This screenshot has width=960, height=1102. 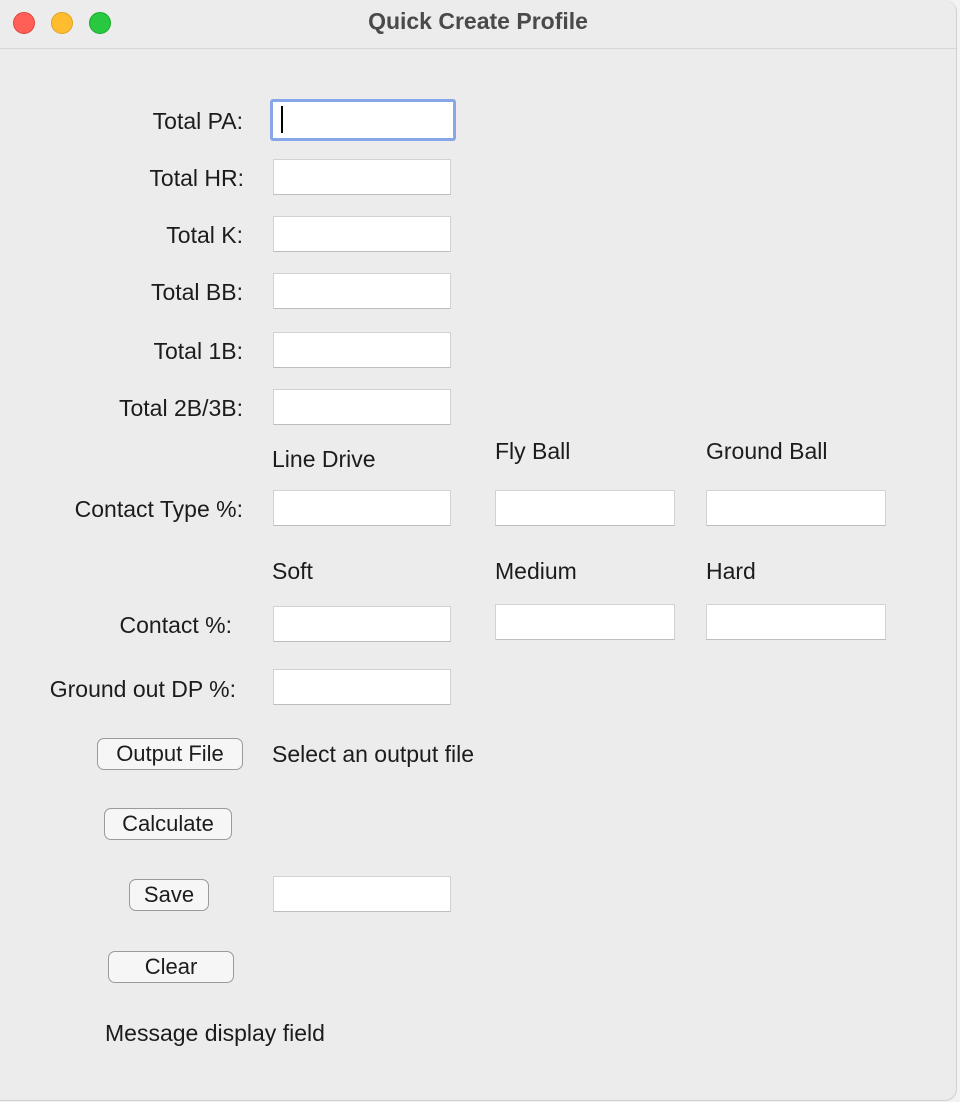 What do you see at coordinates (373, 754) in the screenshot?
I see `output-file-status: Select an output file` at bounding box center [373, 754].